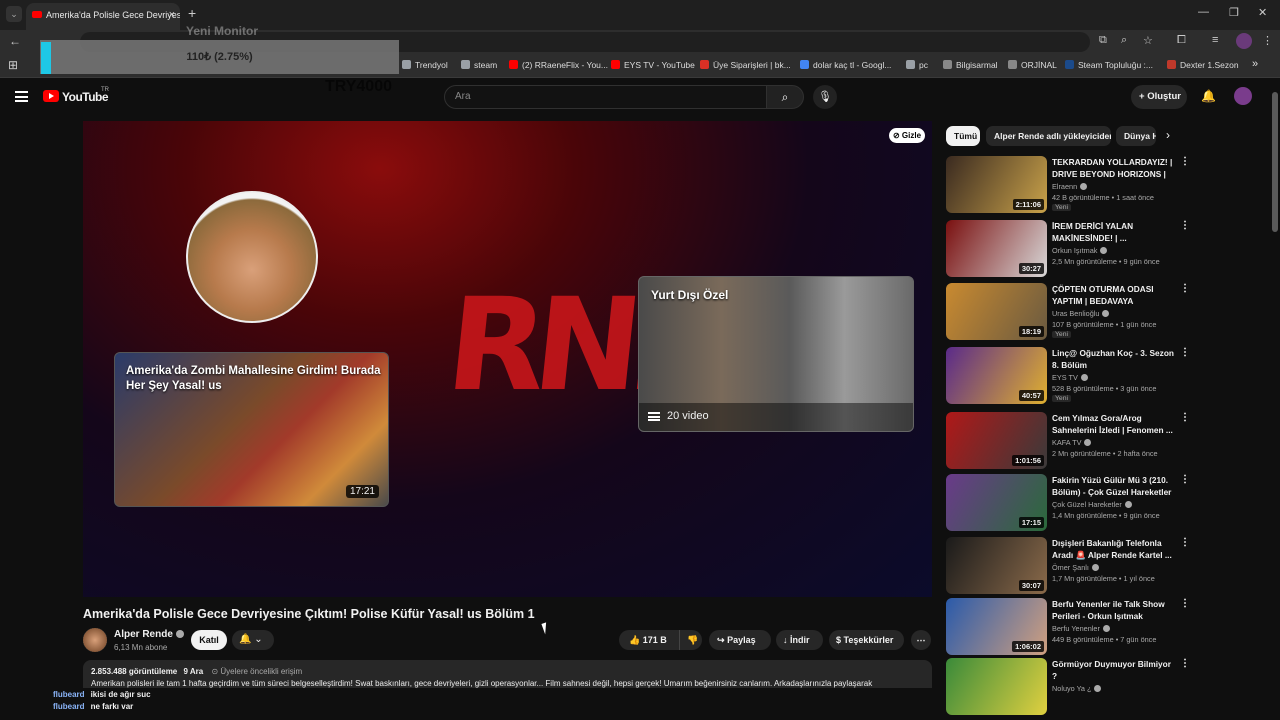  What do you see at coordinates (1032, 65) in the screenshot?
I see `bookmark-item: ORJİNAL` at bounding box center [1032, 65].